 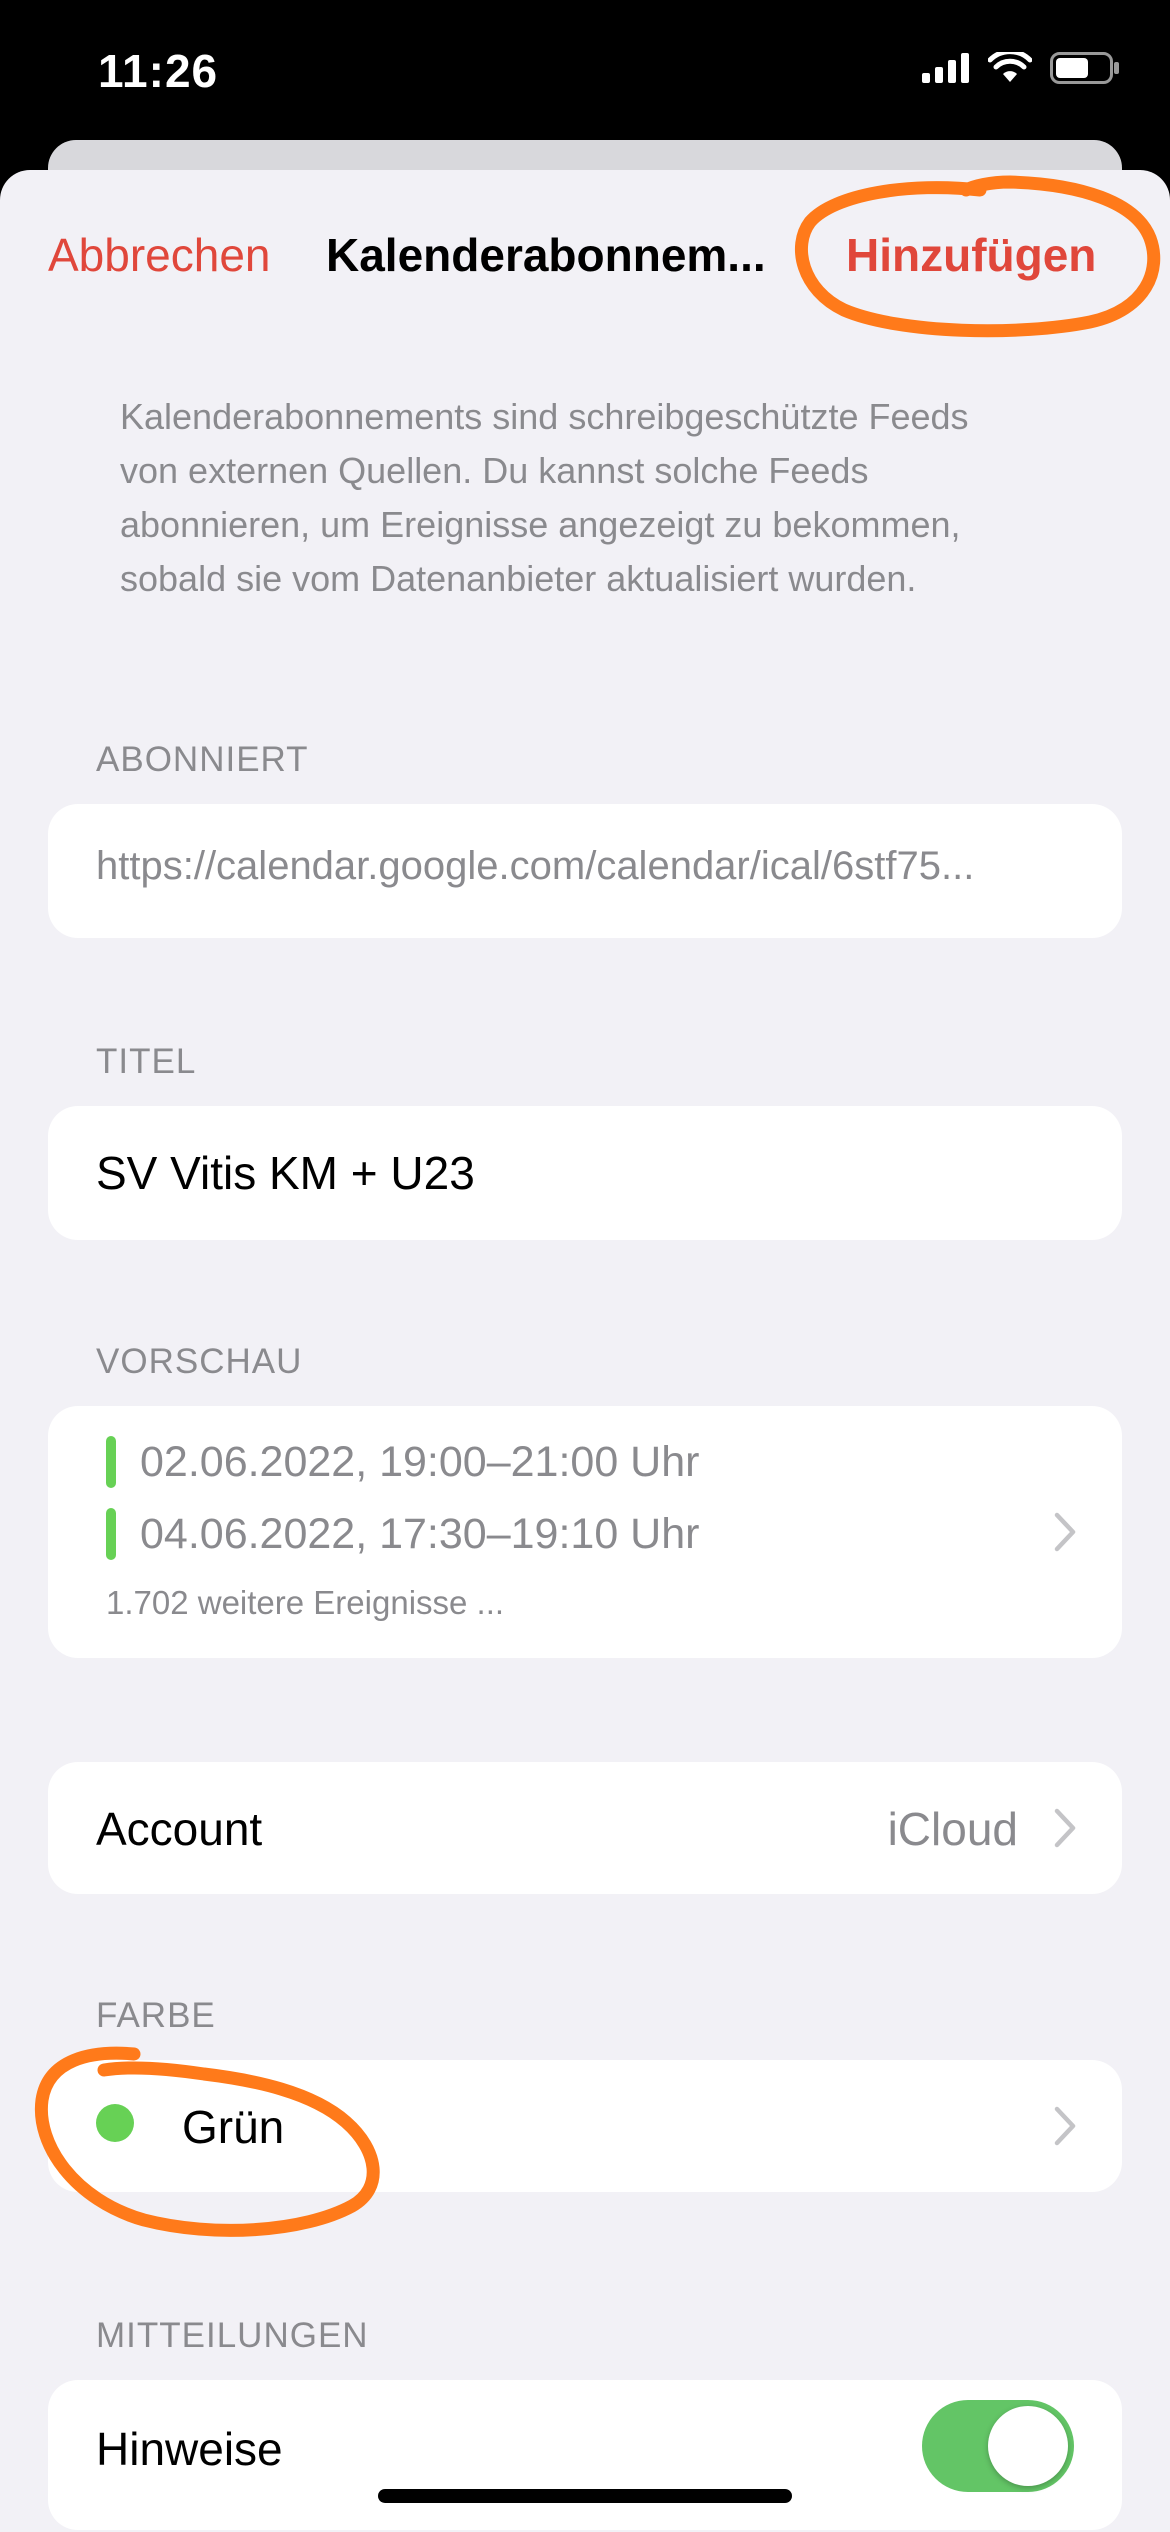 I want to click on add-button: Hinzufügen, so click(x=971, y=255).